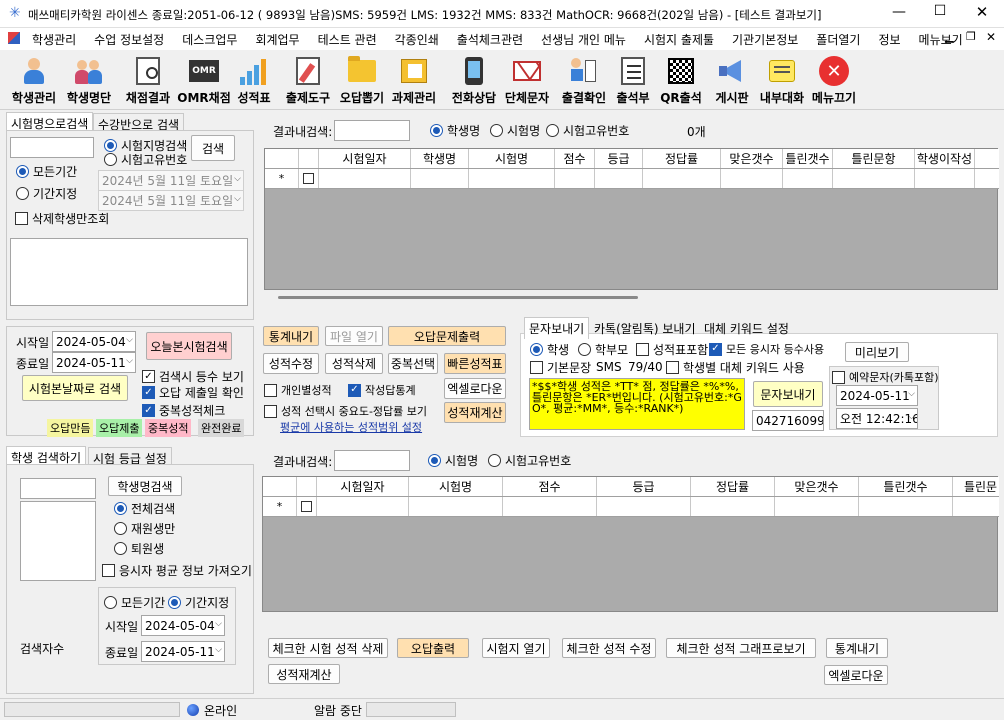 The width and height of the screenshot is (1004, 720). I want to click on radio-period: 기간지정, so click(46, 193).